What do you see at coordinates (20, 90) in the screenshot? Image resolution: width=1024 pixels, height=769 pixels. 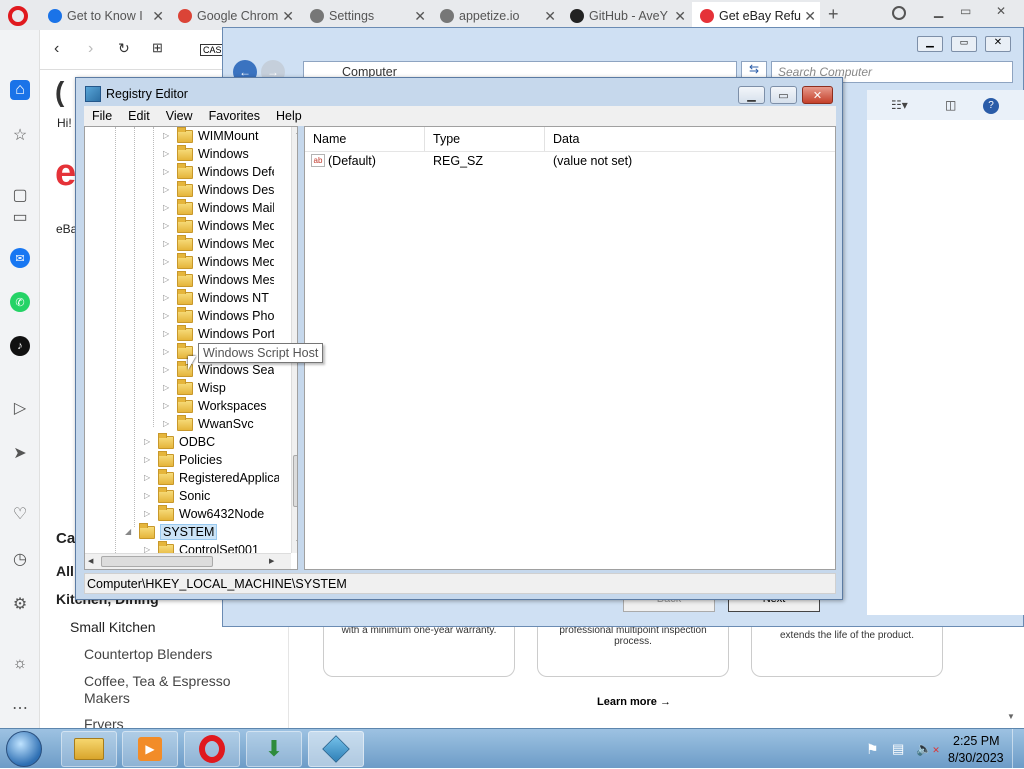 I see `home-icon: ⌂` at bounding box center [20, 90].